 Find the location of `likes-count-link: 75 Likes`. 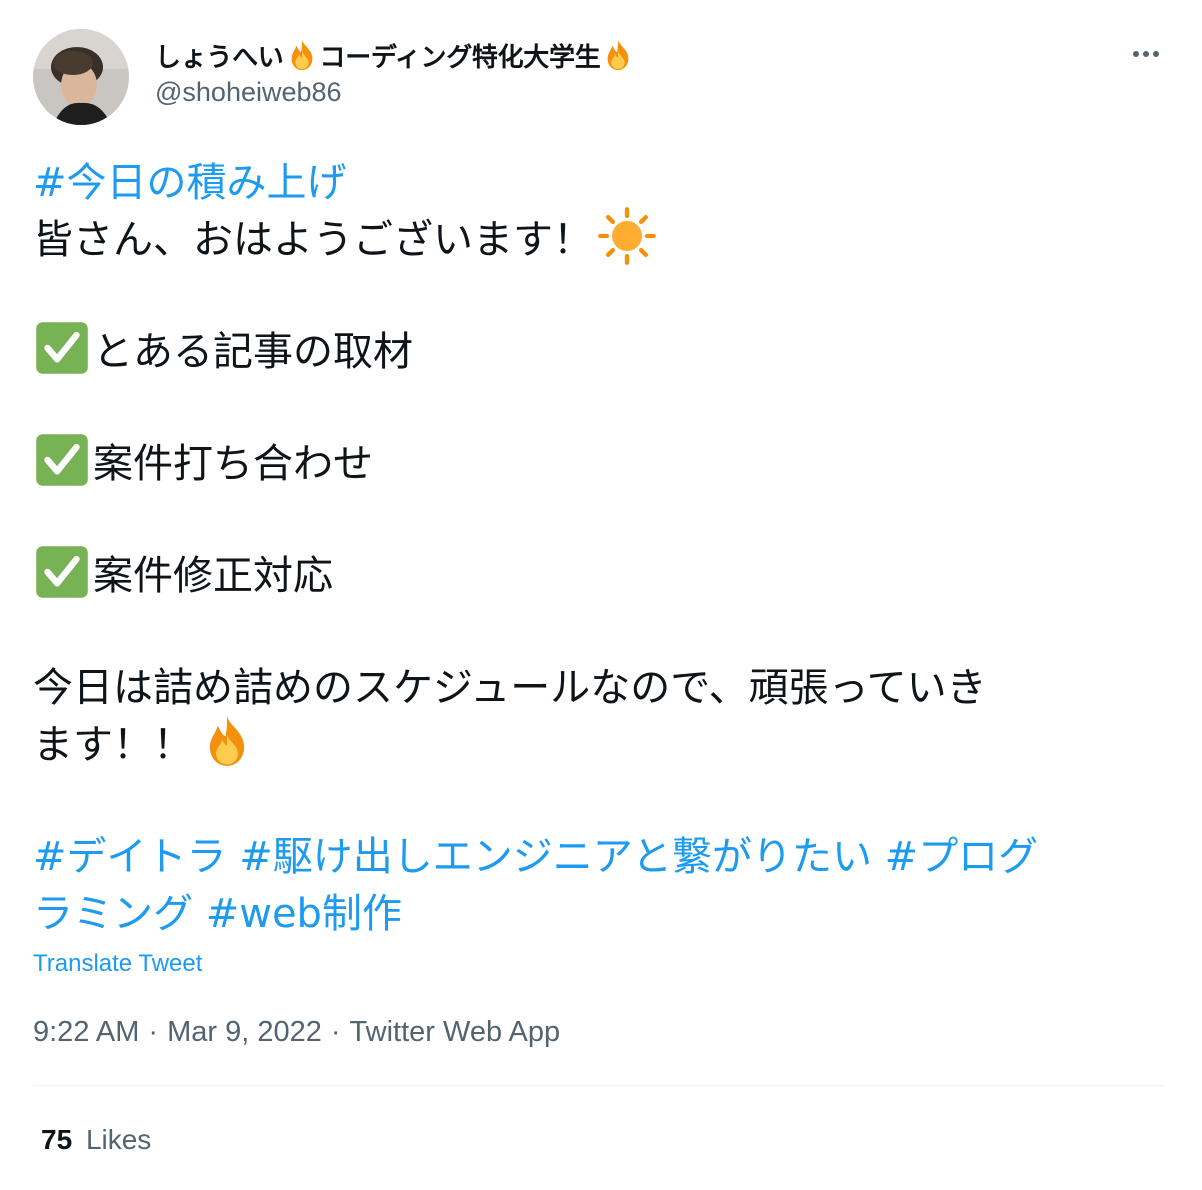

likes-count-link: 75 Likes is located at coordinates (96, 1140).